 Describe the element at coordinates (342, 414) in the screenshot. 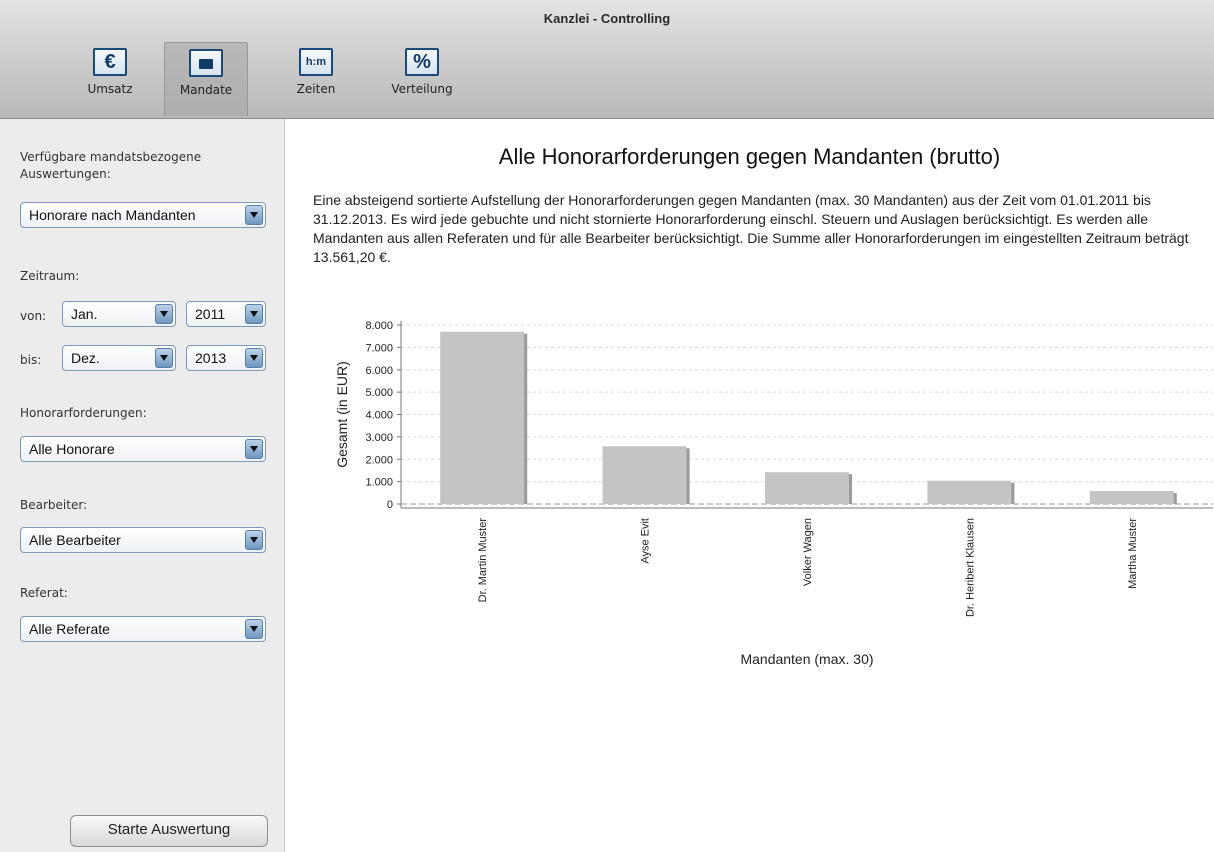

I see `y-axis-label: Gesamt (in EUR)` at that location.